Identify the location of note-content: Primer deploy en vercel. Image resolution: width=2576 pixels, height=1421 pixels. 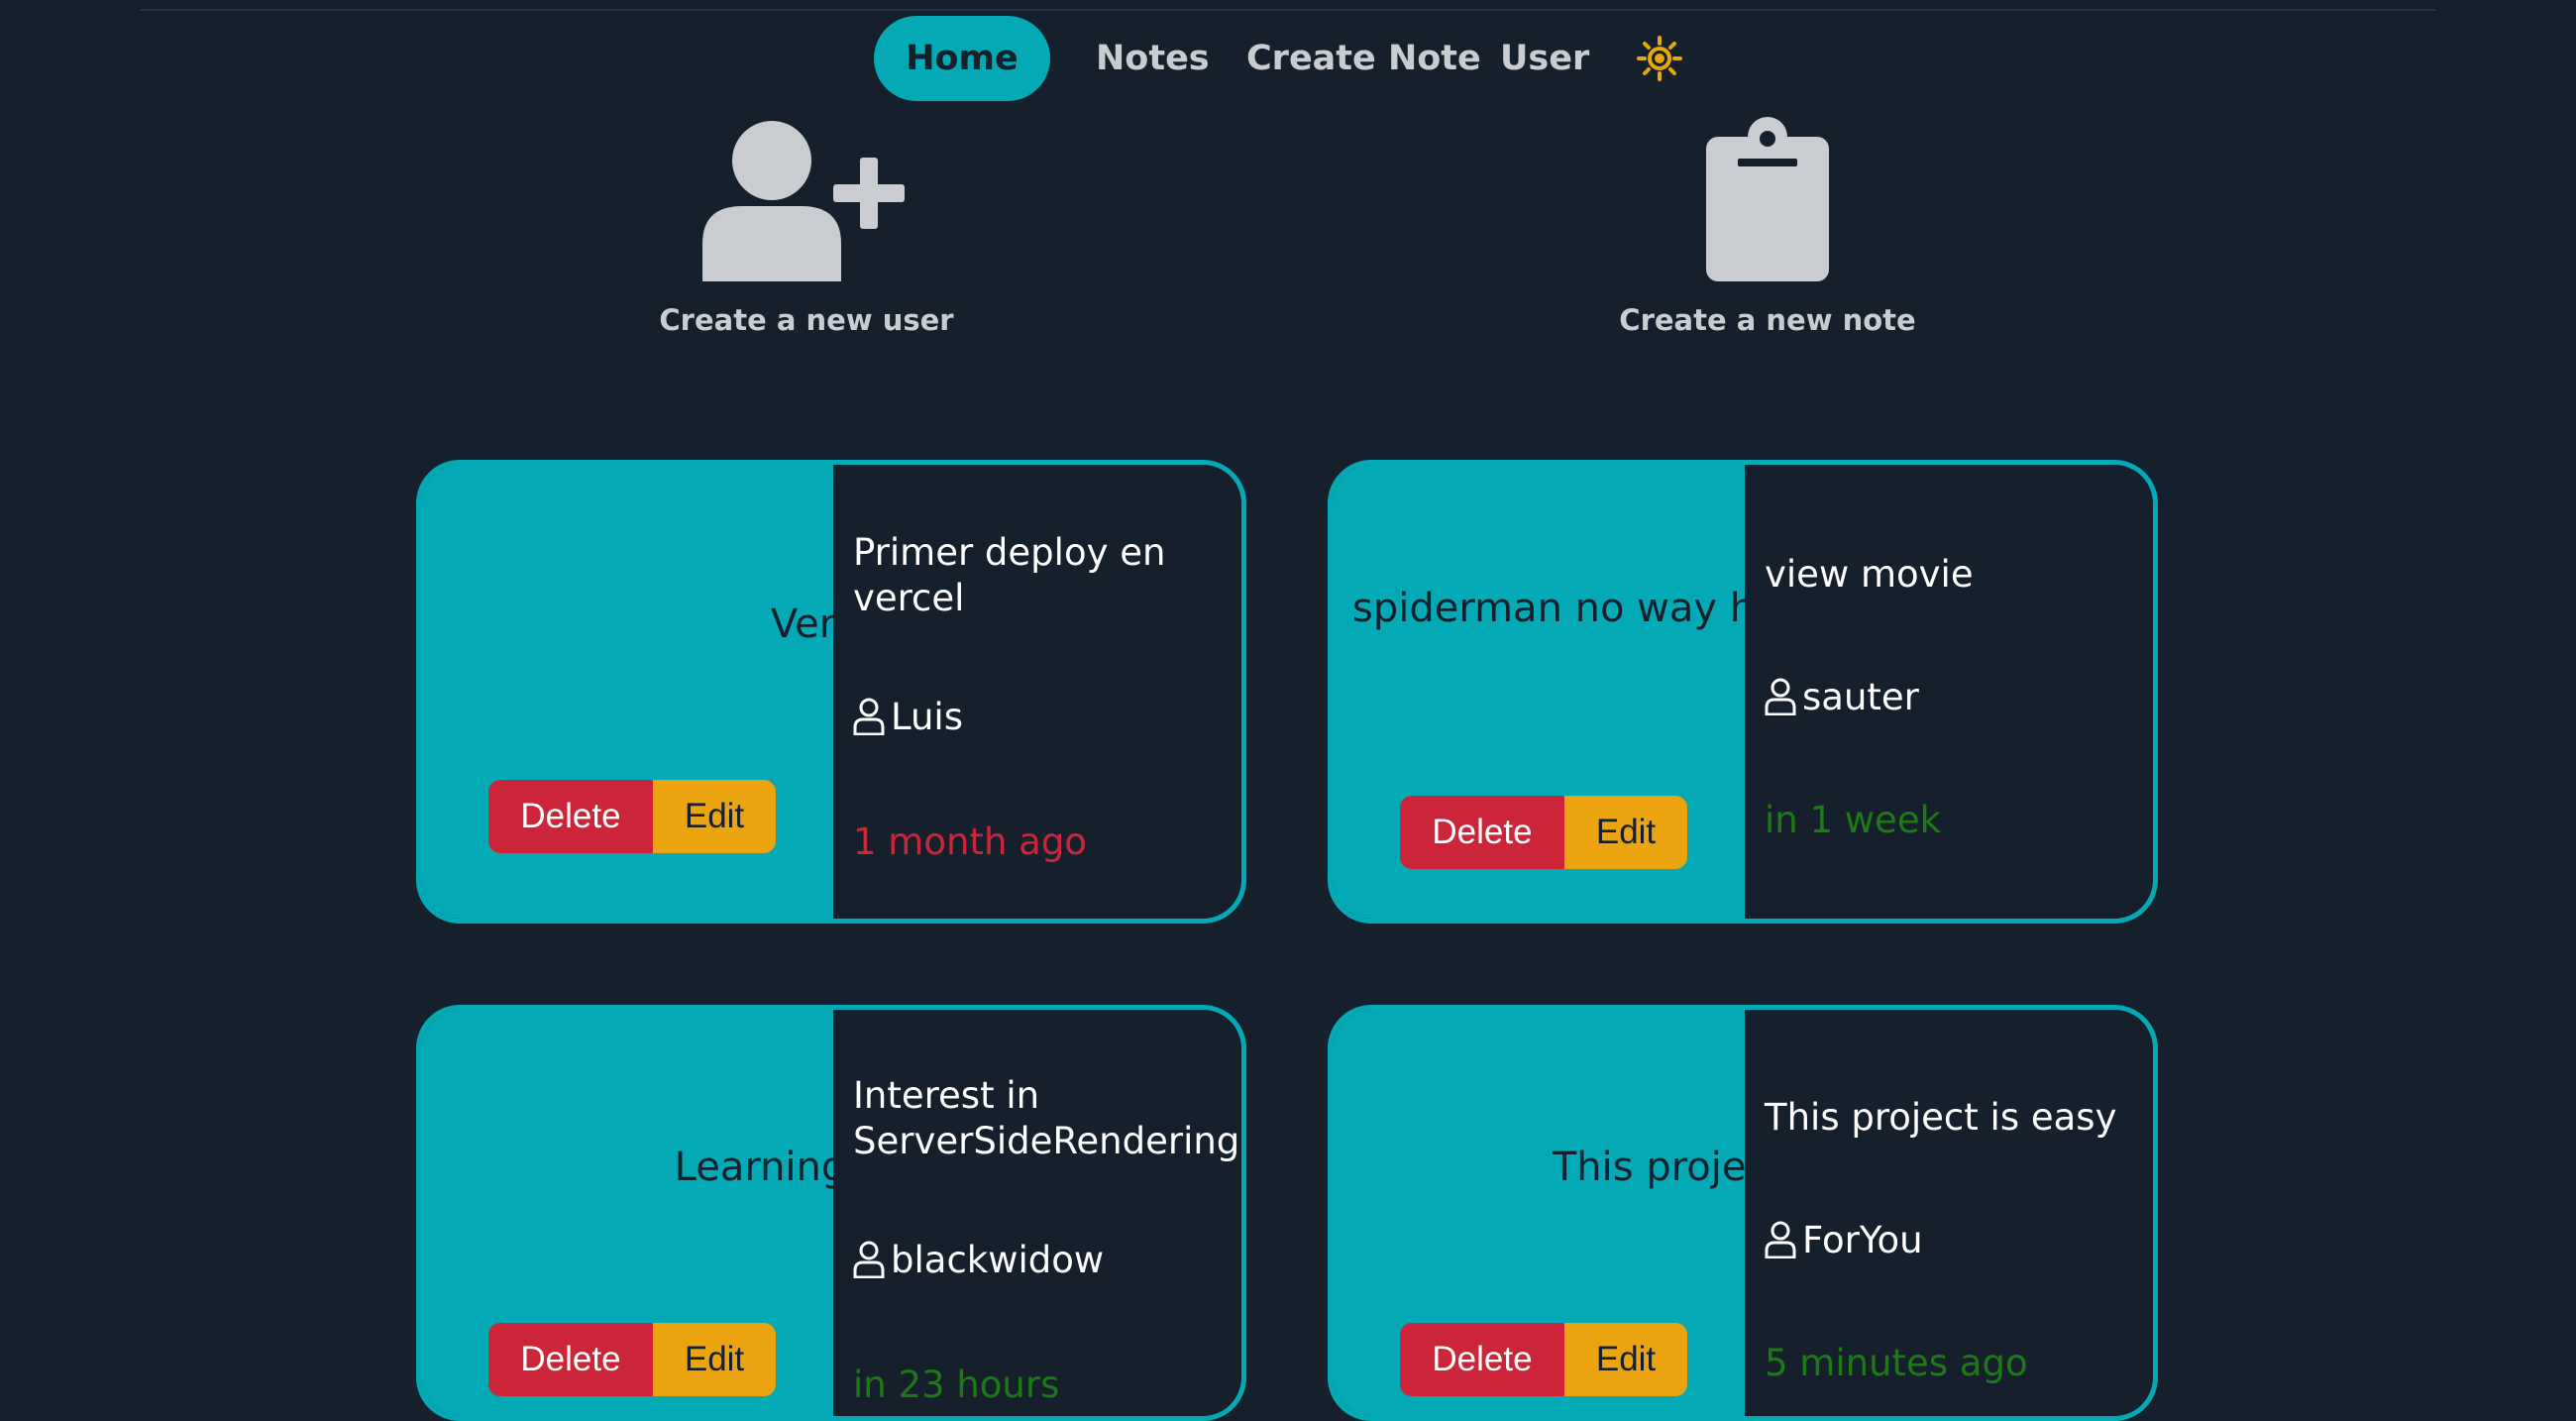
(1010, 575).